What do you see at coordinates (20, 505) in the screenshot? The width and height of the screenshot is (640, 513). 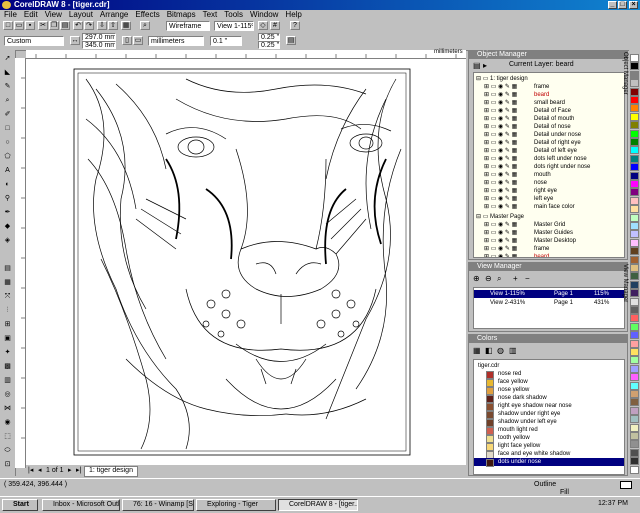 I see `start-button: Start` at bounding box center [20, 505].